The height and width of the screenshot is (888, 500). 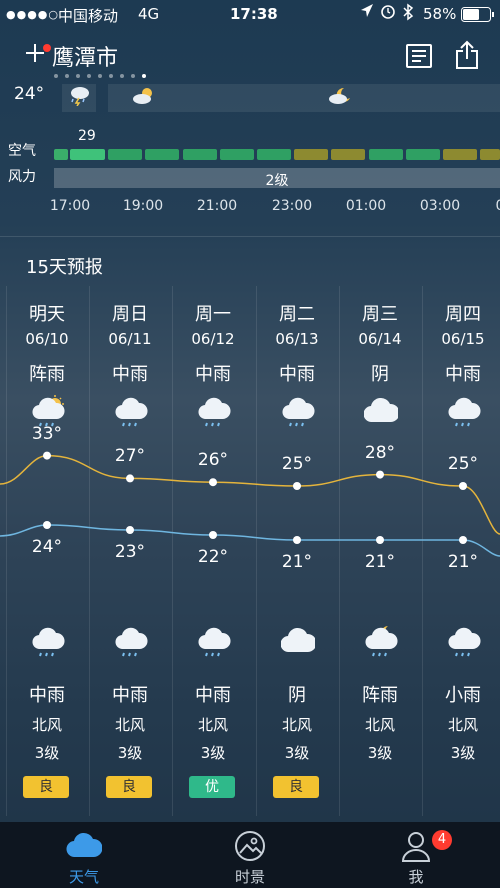 What do you see at coordinates (467, 57) in the screenshot?
I see `share-icon` at bounding box center [467, 57].